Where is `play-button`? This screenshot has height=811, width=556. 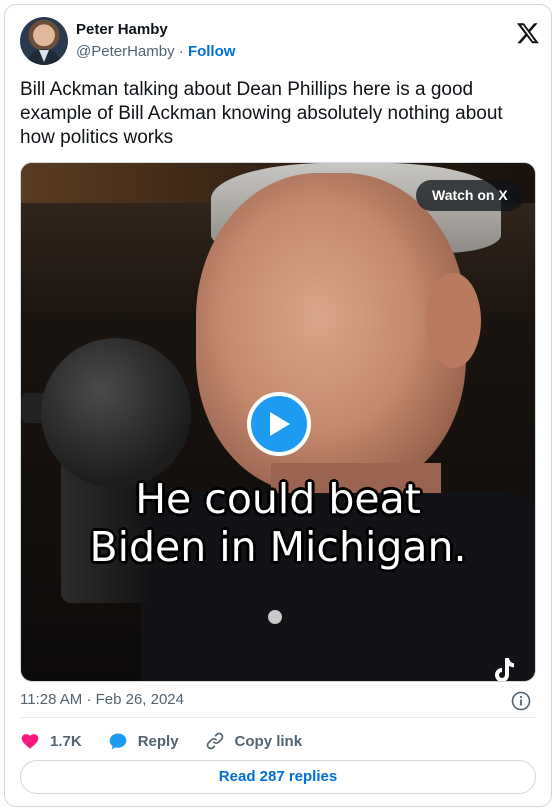 play-button is located at coordinates (279, 424).